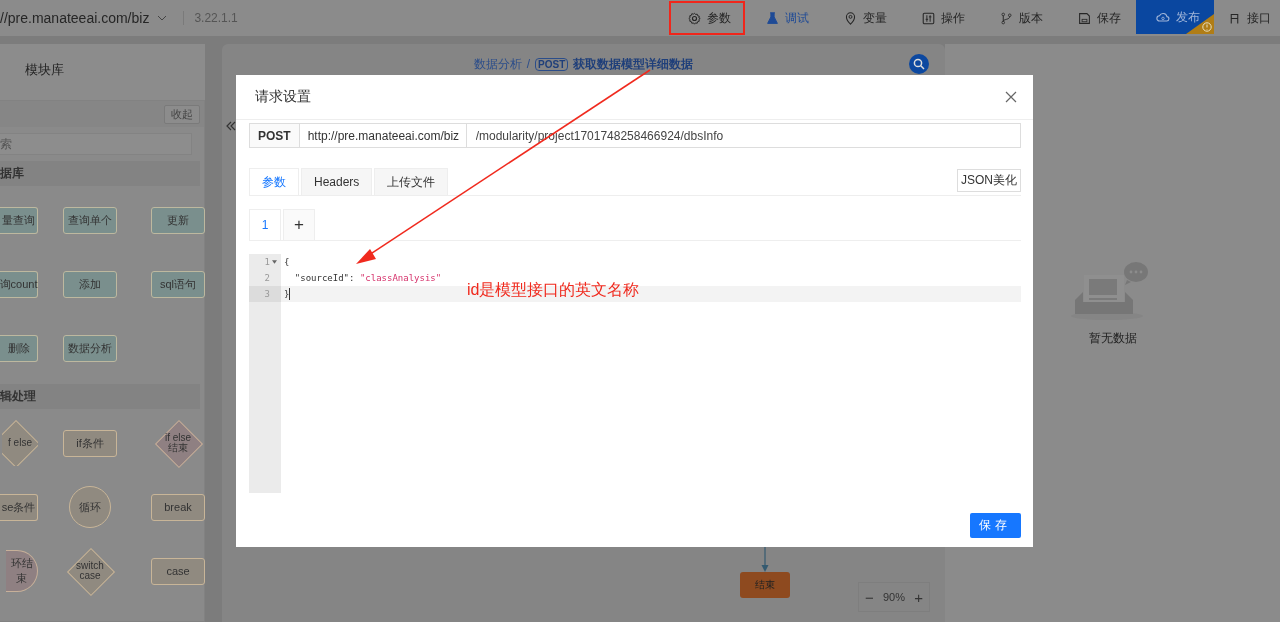 This screenshot has height=622, width=1280. What do you see at coordinates (100, 396) in the screenshot?
I see `section-header: 辑处理` at bounding box center [100, 396].